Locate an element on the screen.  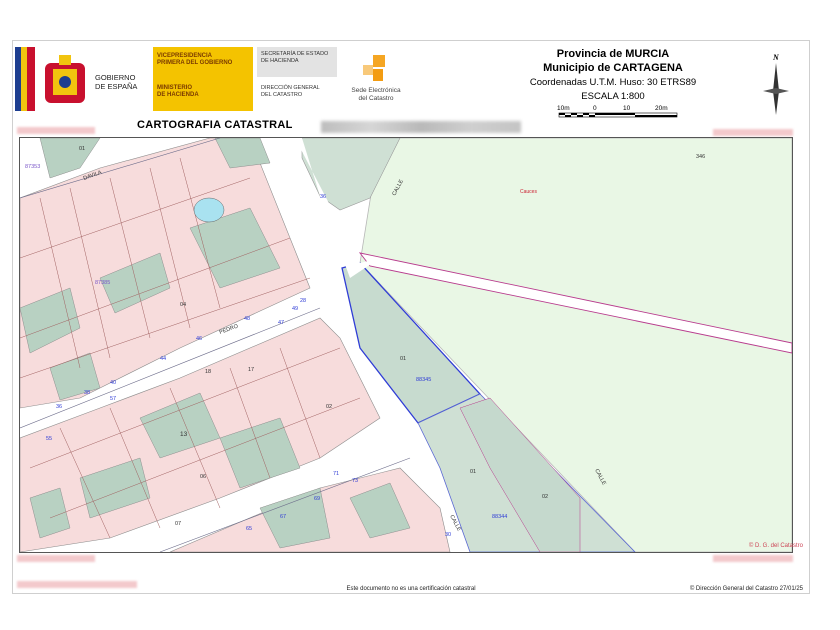
scale-label-0: 0 is located at coordinates (595, 108).